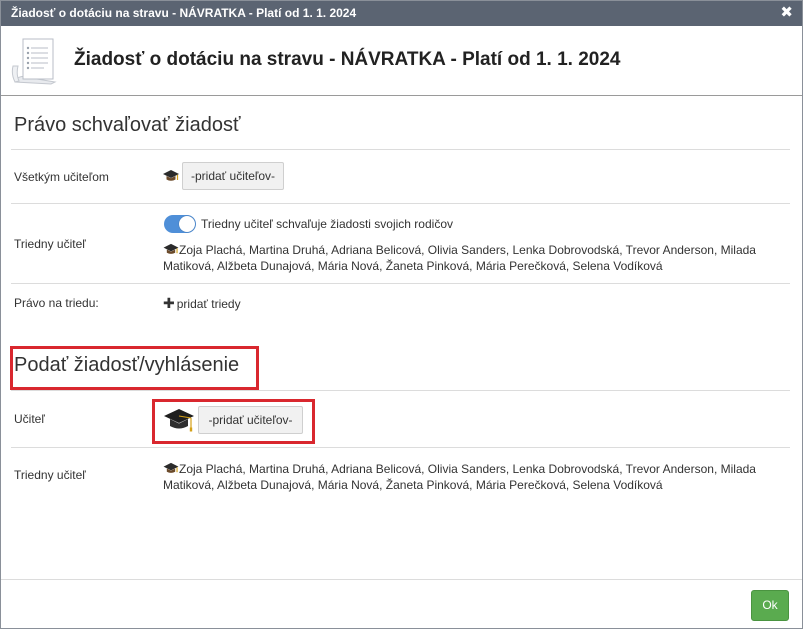 The width and height of the screenshot is (803, 629). Describe the element at coordinates (401, 579) in the screenshot. I see `footer-divider` at that location.